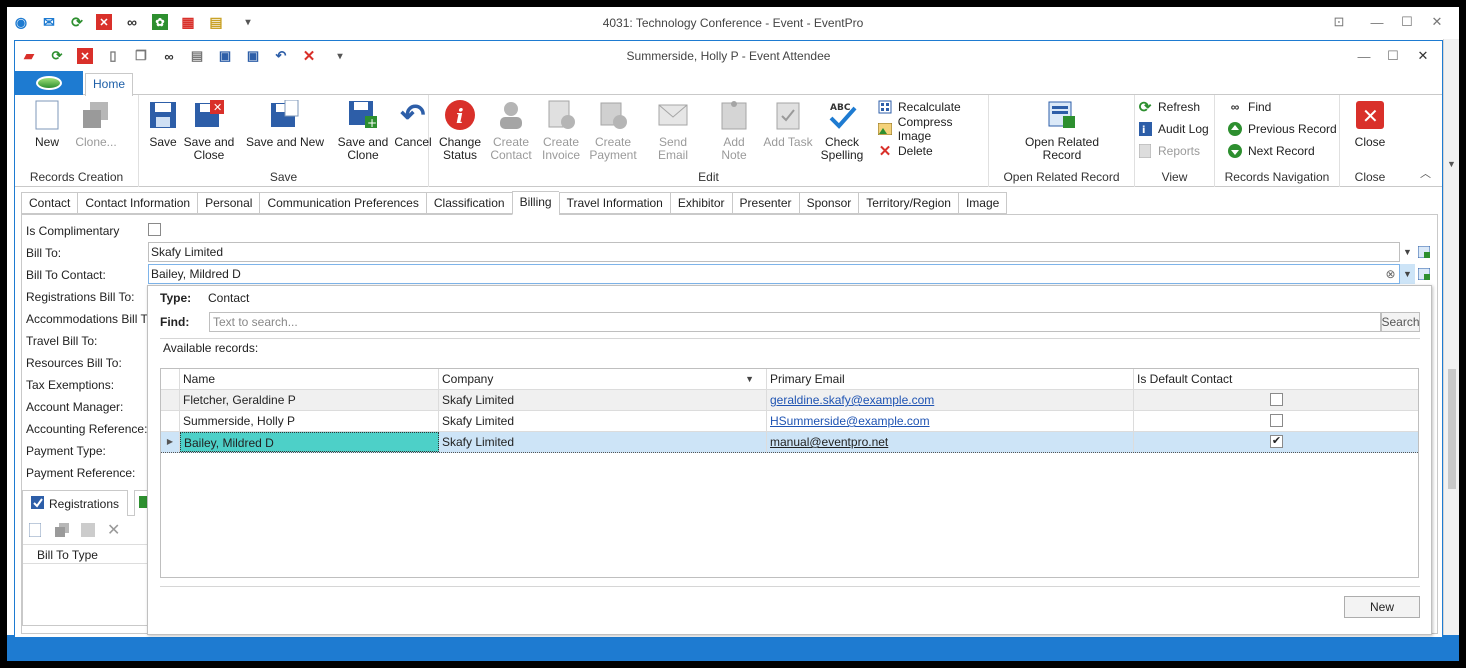  What do you see at coordinates (852, 400) in the screenshot?
I see `email-link: geraldine.skafy@example.com` at bounding box center [852, 400].